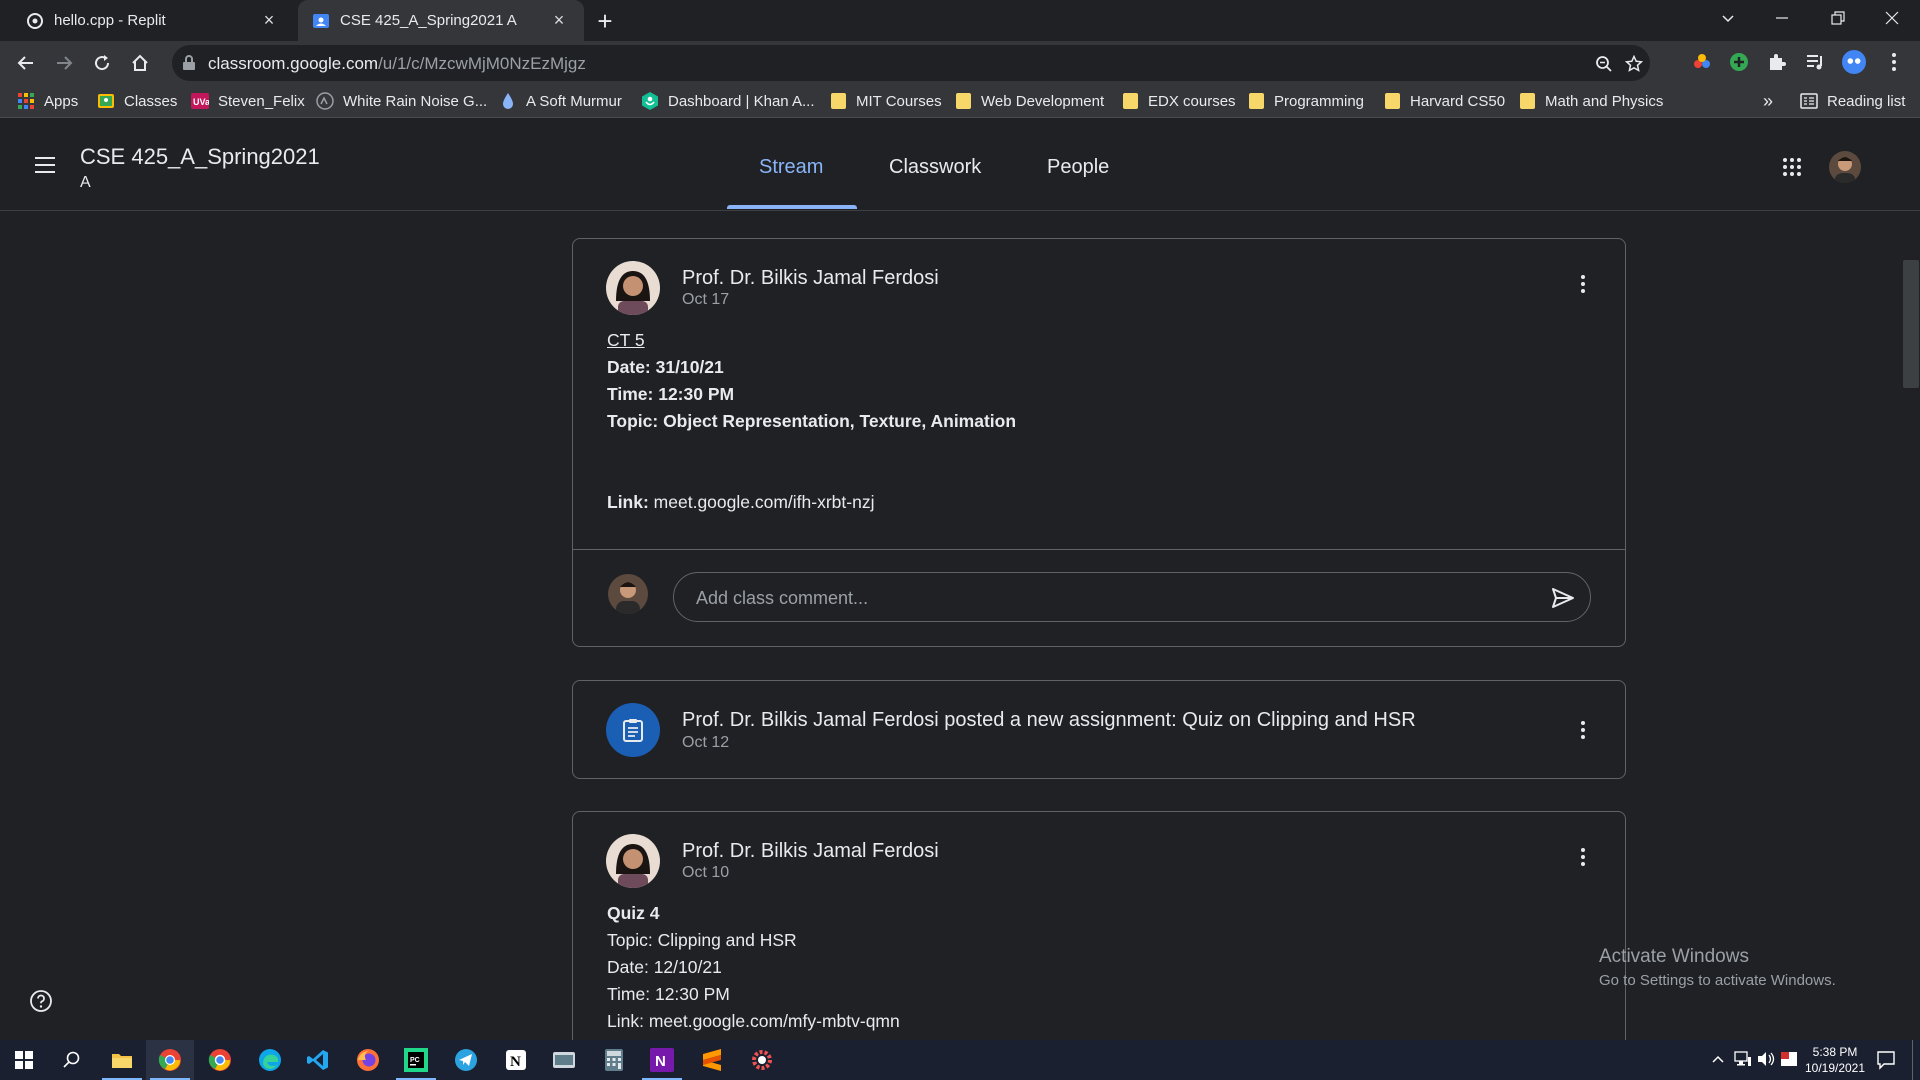  I want to click on tray-overflow-icon, so click(1718, 1059).